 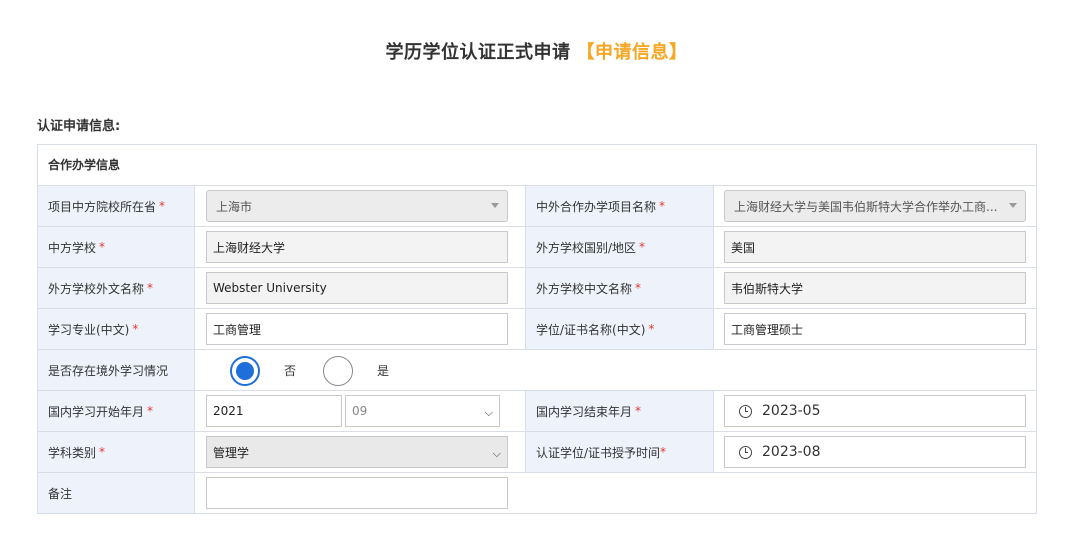 What do you see at coordinates (422, 411) in the screenshot?
I see `start-month-select: 09 ⌵` at bounding box center [422, 411].